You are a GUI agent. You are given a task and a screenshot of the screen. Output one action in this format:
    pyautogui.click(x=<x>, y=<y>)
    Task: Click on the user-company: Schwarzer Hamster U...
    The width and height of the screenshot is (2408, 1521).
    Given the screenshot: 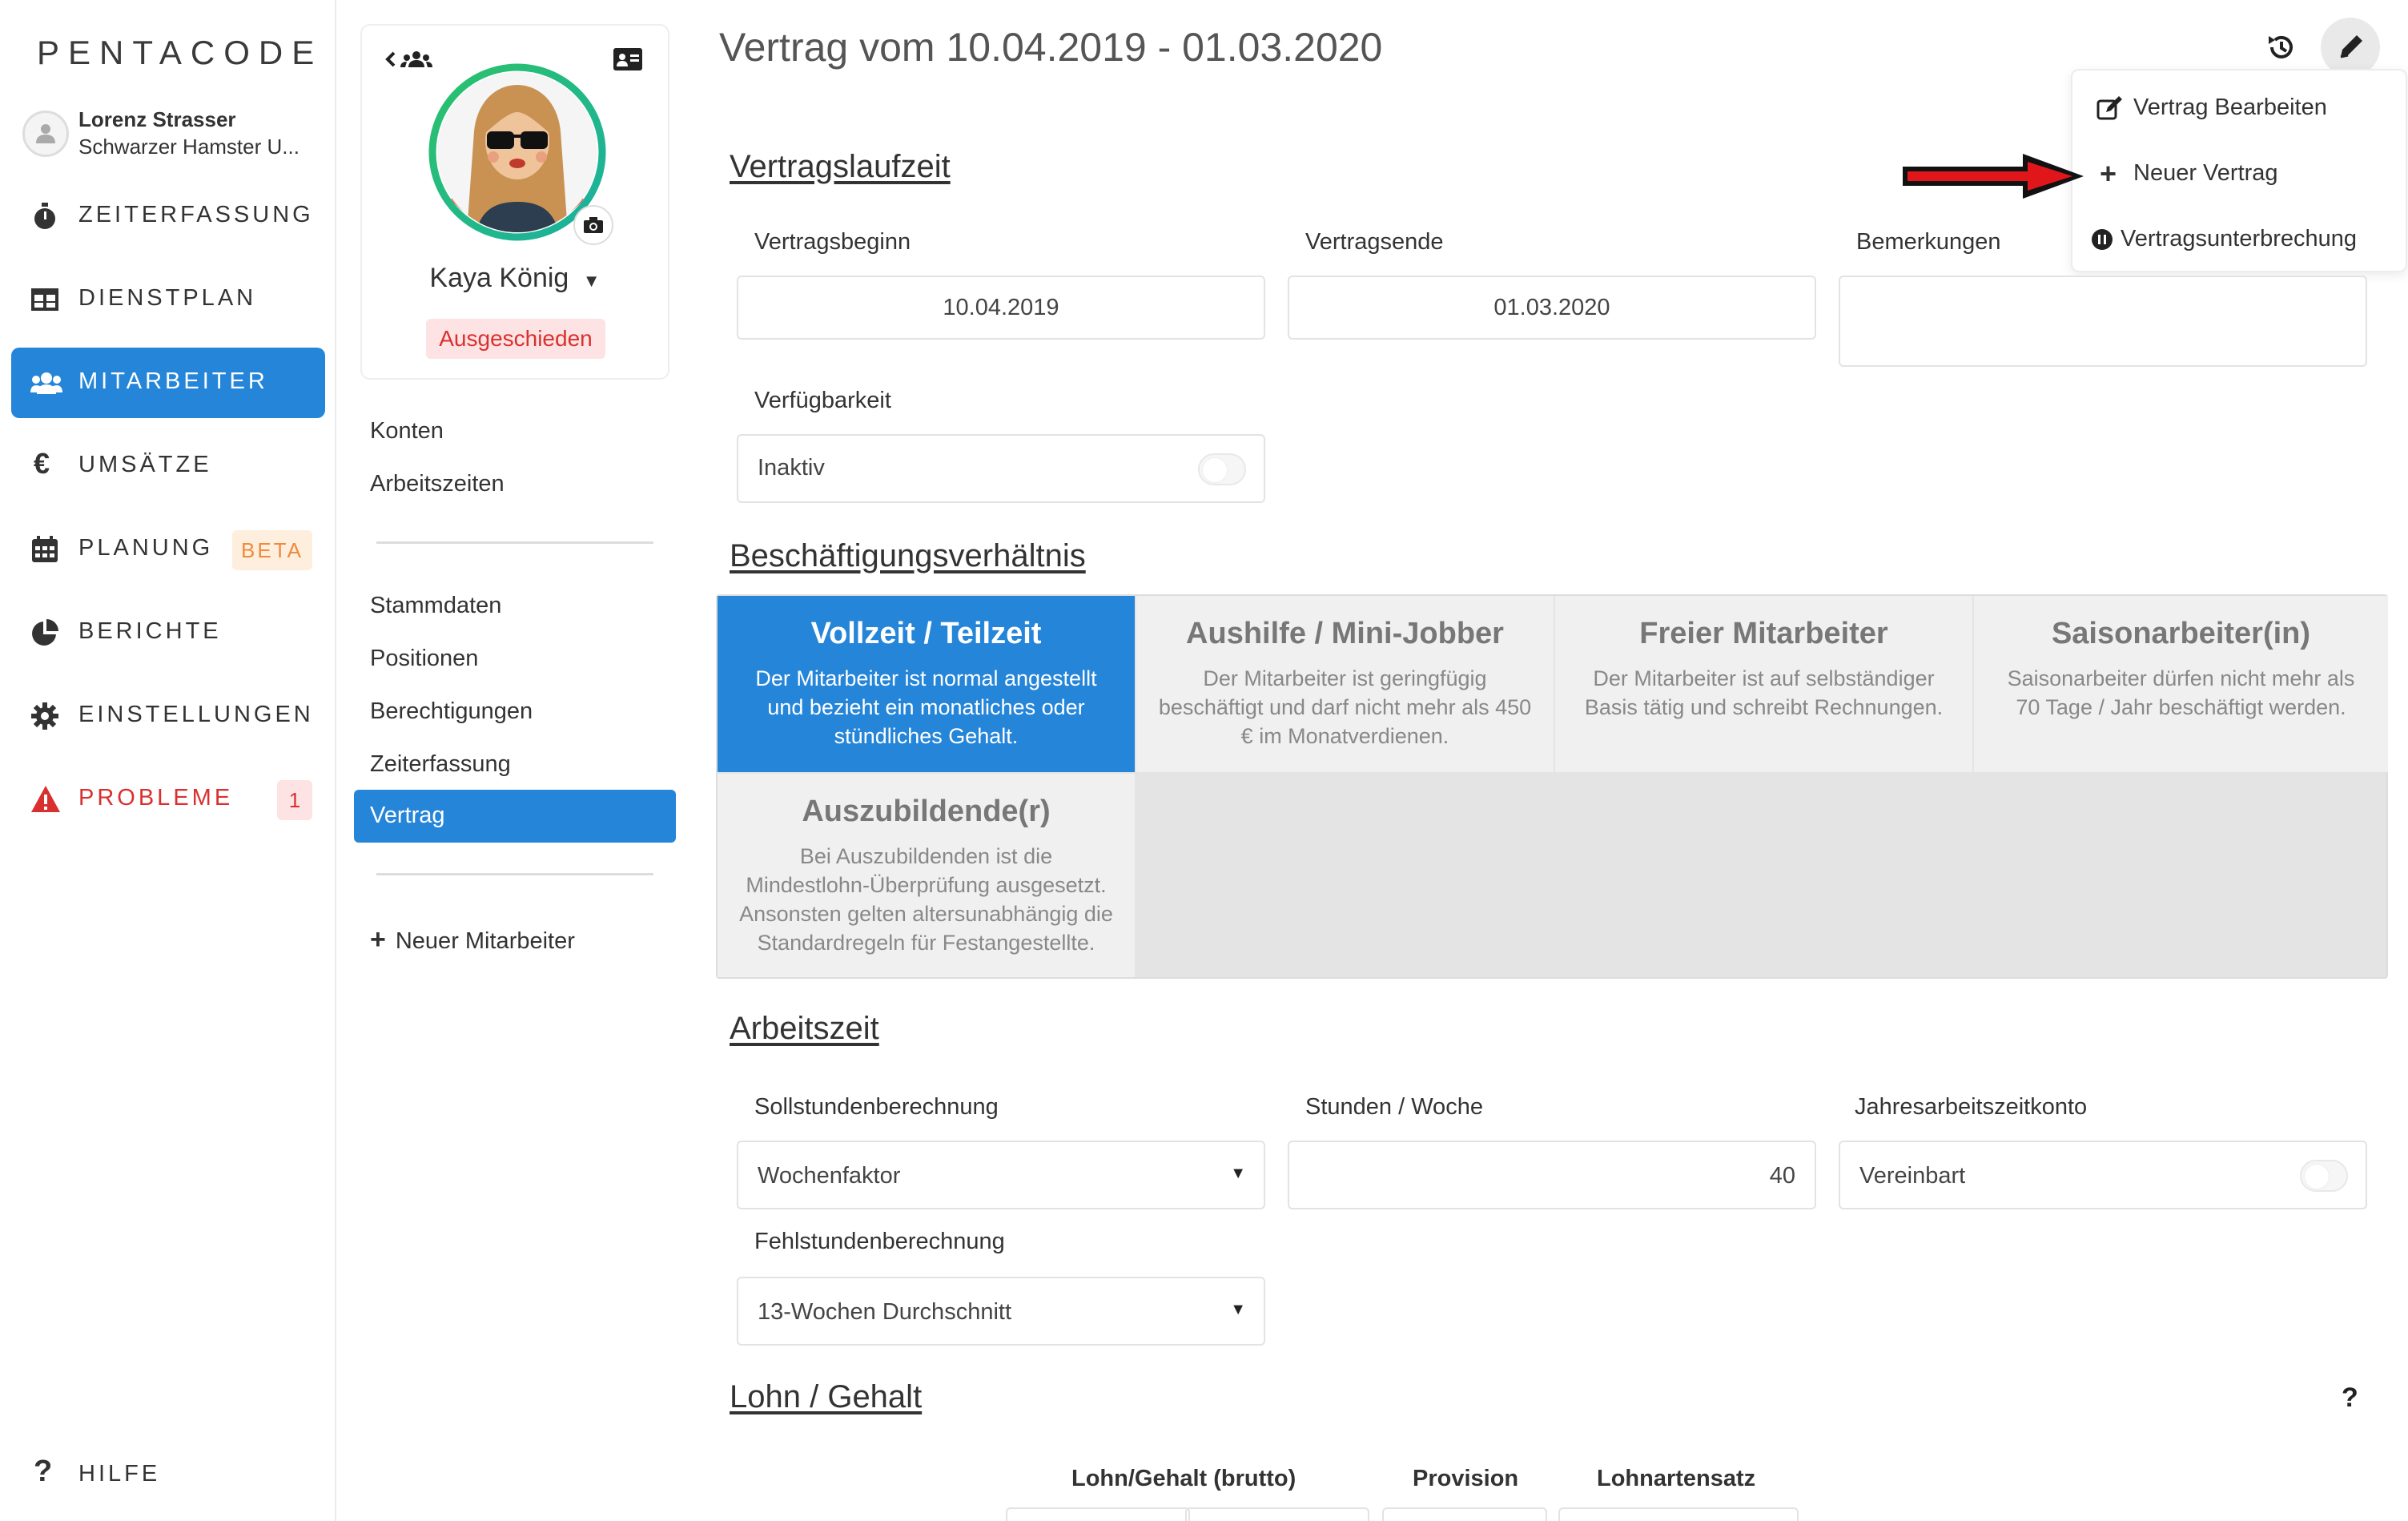 What is the action you would take?
    pyautogui.click(x=189, y=147)
    